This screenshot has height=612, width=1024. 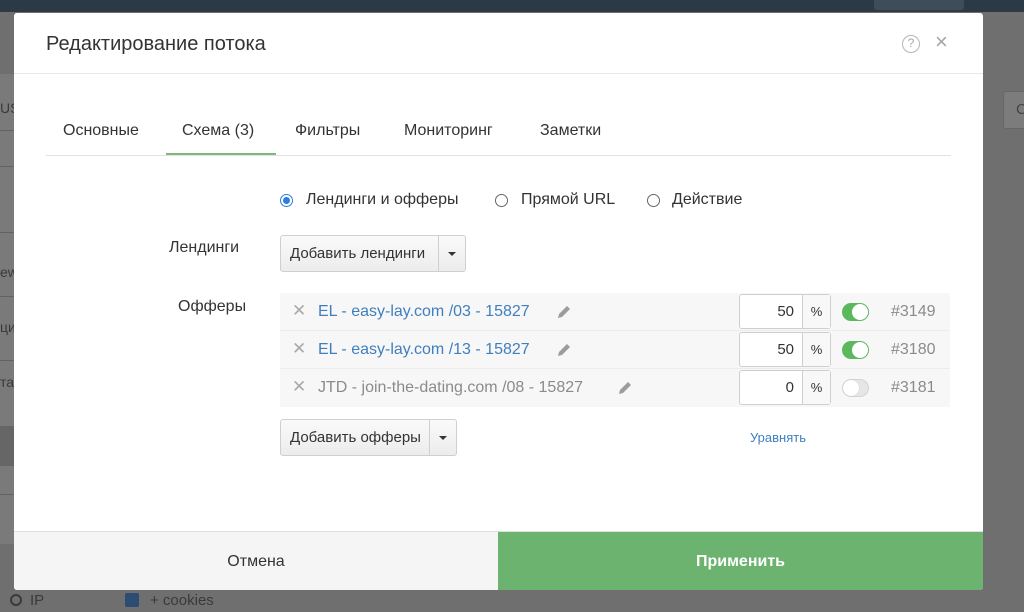 What do you see at coordinates (16, 600) in the screenshot?
I see `background-radio` at bounding box center [16, 600].